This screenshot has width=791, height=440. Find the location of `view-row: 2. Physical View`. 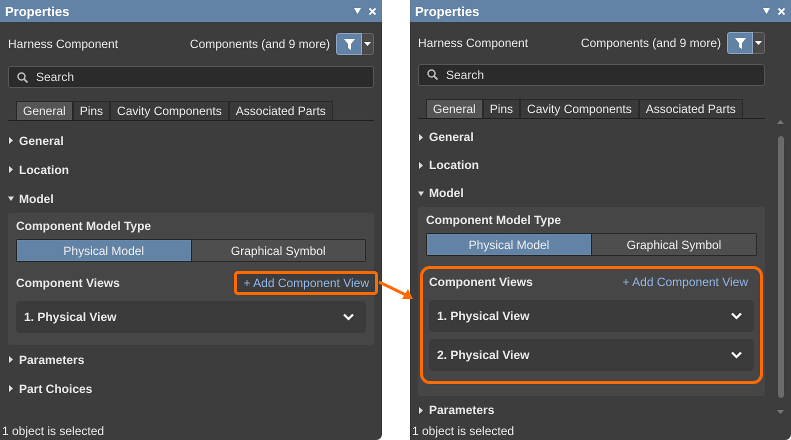

view-row: 2. Physical View is located at coordinates (591, 355).